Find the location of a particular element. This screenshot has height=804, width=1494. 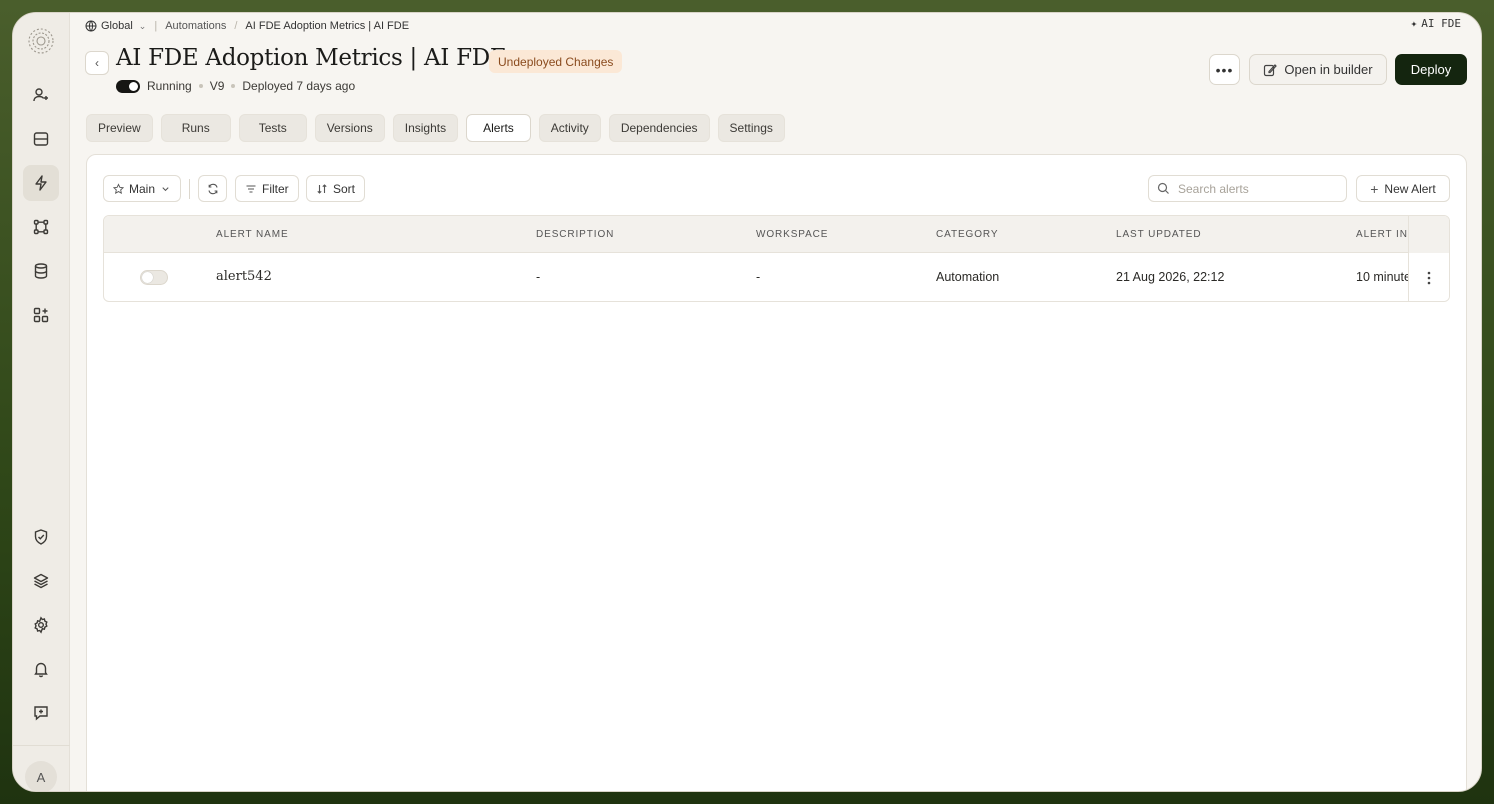

tab-settings: Settings is located at coordinates (751, 128).